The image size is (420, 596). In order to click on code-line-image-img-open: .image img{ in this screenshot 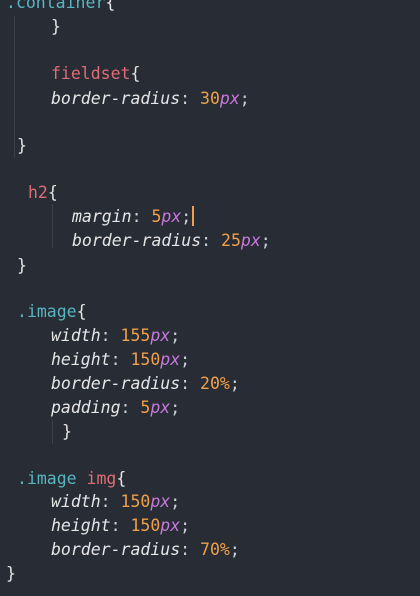, I will do `click(71, 479)`.